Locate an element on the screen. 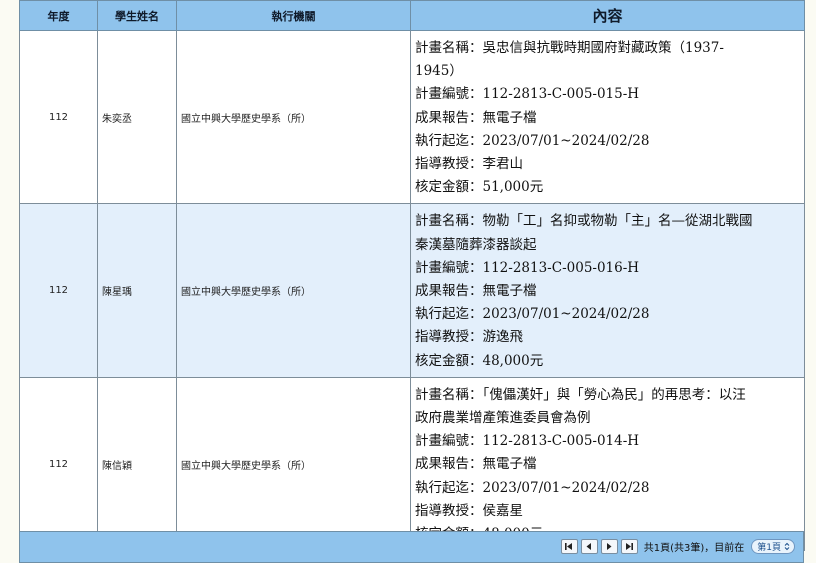  page-select-value: 第1頁 is located at coordinates (769, 548).